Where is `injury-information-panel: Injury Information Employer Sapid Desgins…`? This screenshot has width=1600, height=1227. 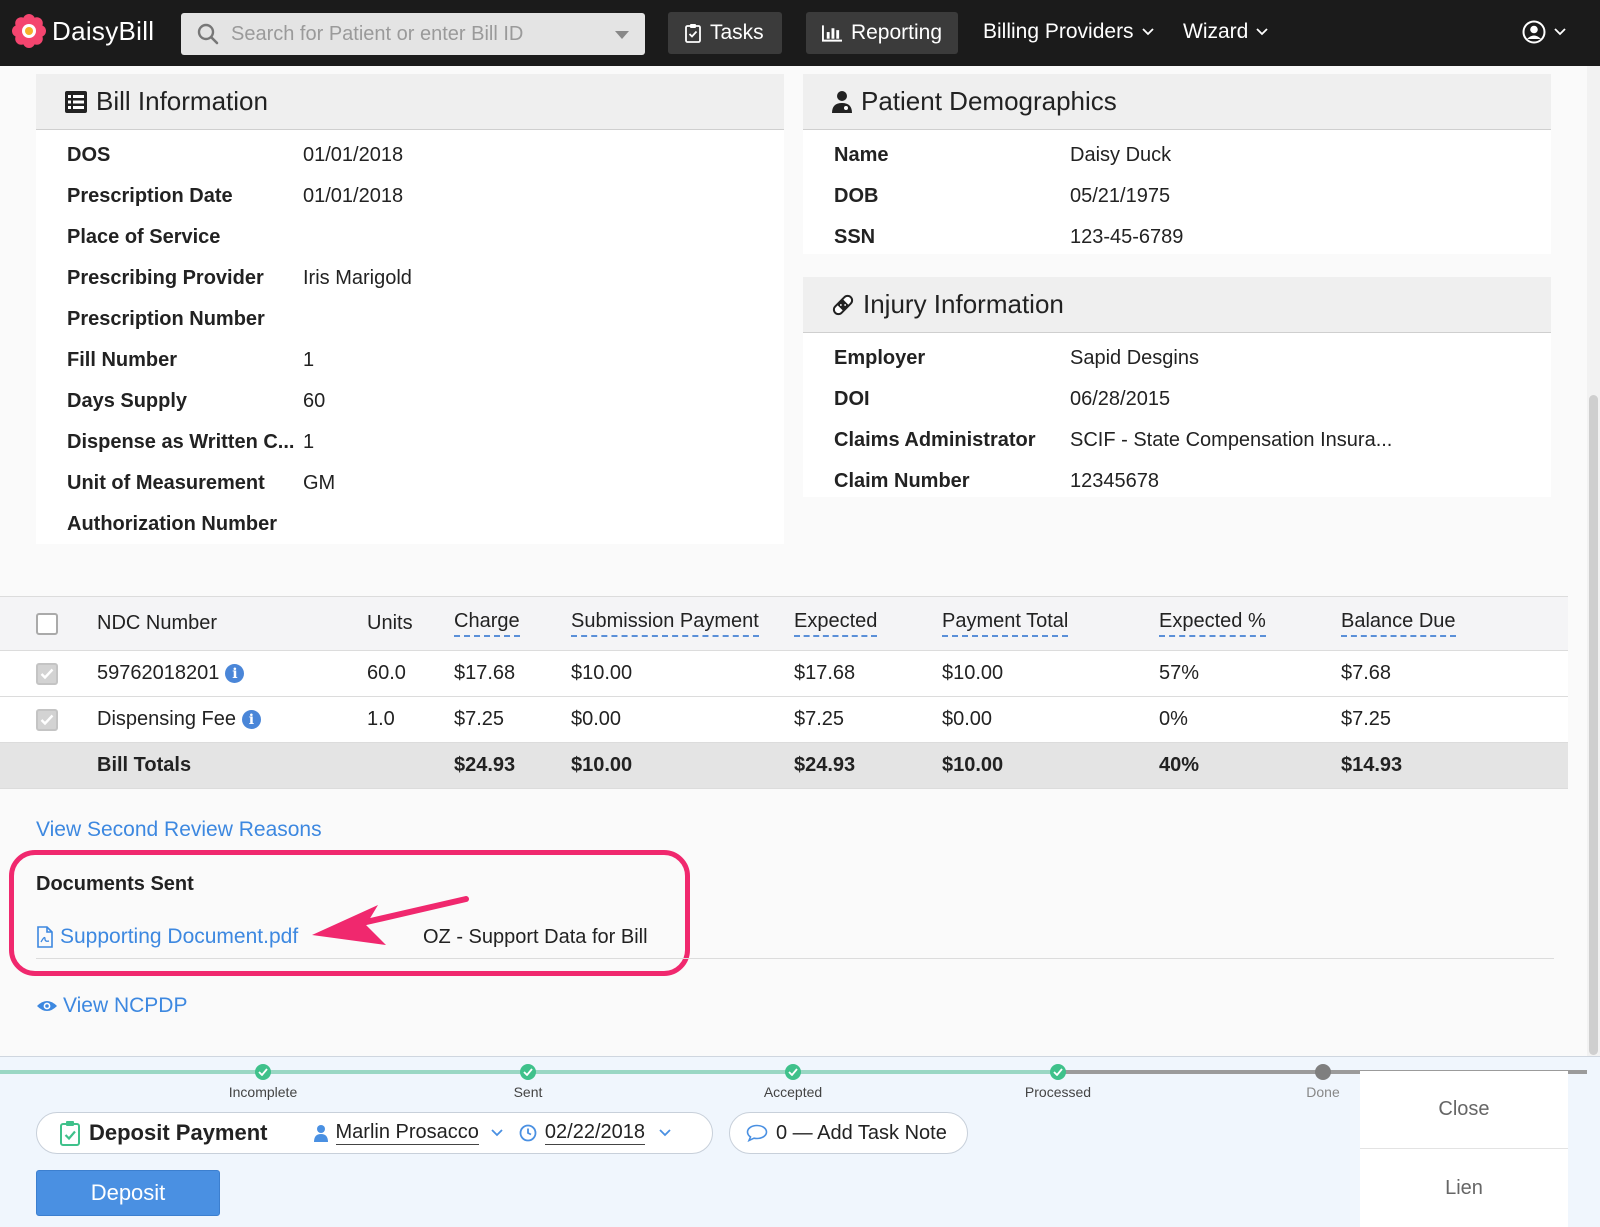 injury-information-panel: Injury Information Employer Sapid Desgins… is located at coordinates (1177, 387).